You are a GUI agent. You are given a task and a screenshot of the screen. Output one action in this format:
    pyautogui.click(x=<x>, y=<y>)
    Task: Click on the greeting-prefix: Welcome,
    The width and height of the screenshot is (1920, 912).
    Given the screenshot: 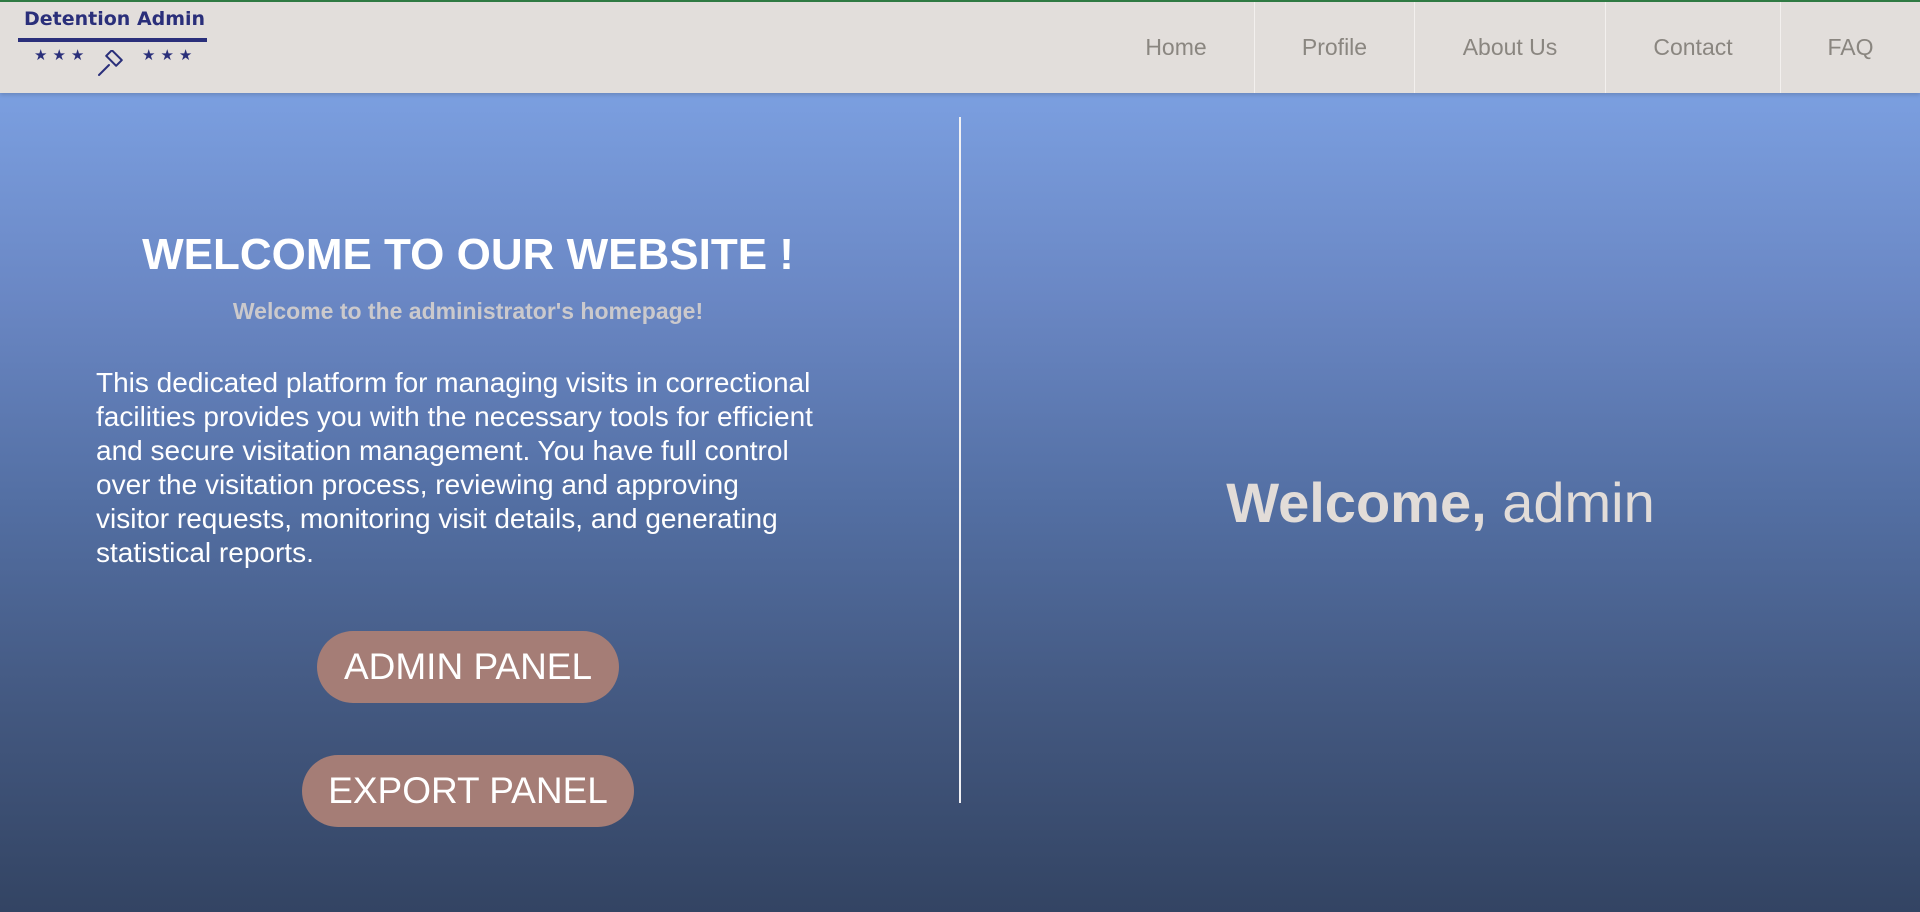 What is the action you would take?
    pyautogui.click(x=1356, y=502)
    